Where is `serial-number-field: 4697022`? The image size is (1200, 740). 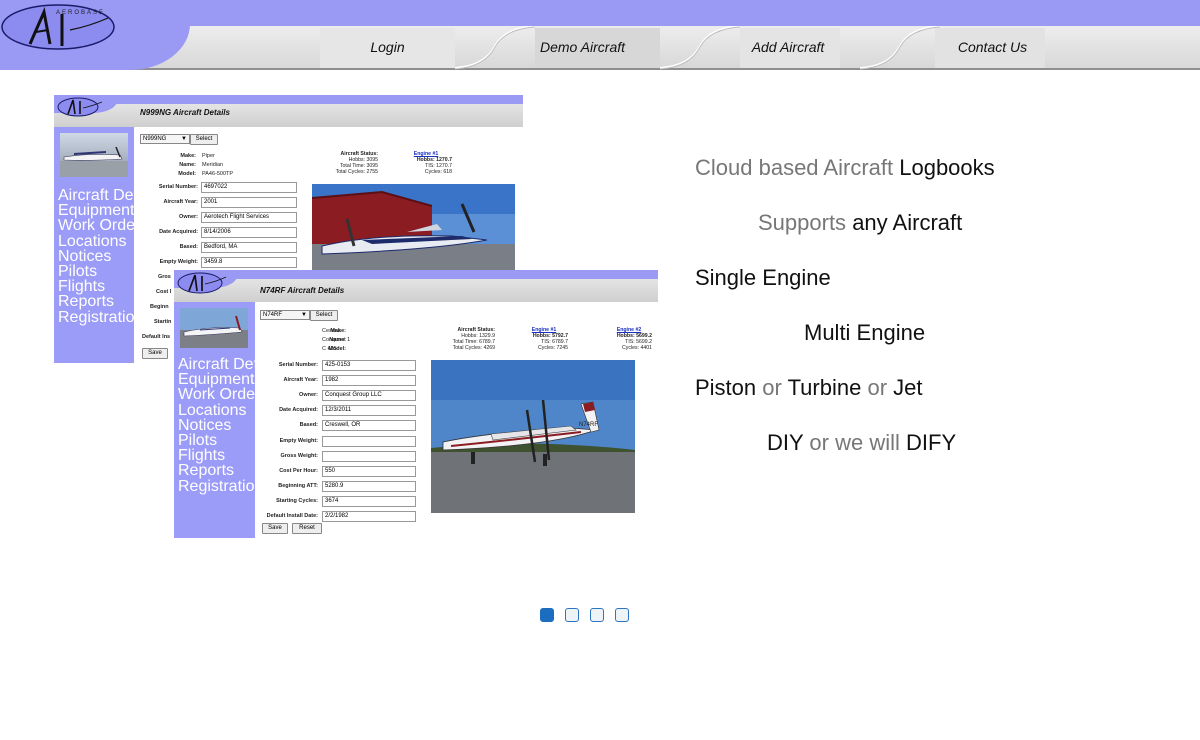 serial-number-field: 4697022 is located at coordinates (249, 187).